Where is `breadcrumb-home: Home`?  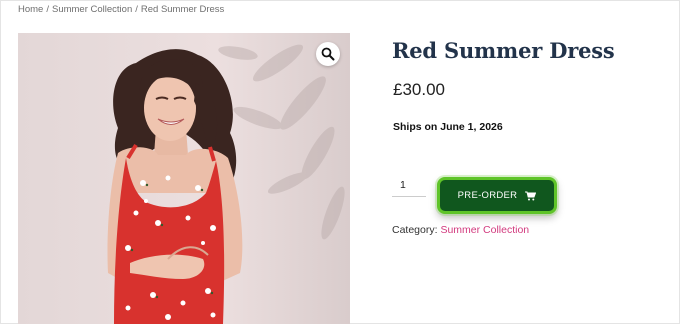 breadcrumb-home: Home is located at coordinates (30, 9).